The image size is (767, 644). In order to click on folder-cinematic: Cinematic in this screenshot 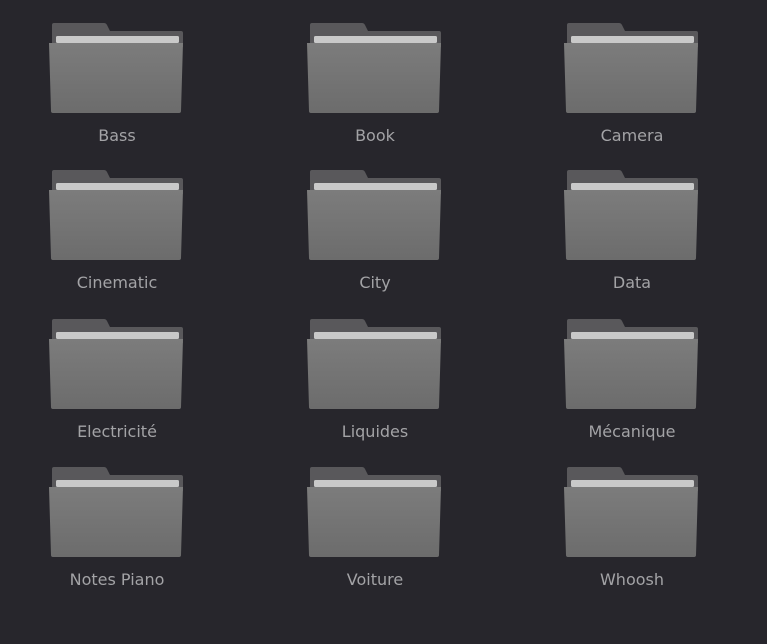, I will do `click(117, 240)`.